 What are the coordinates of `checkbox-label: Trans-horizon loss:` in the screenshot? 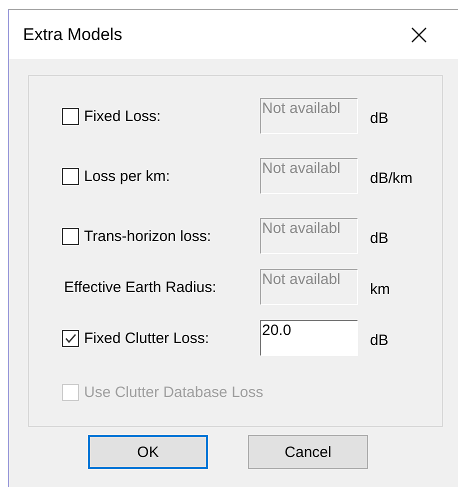 It's located at (147, 236).